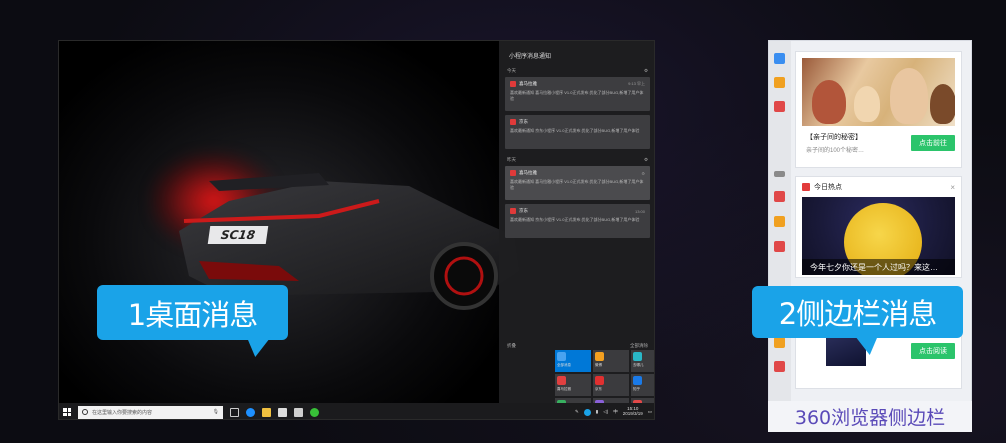 This screenshot has width=1006, height=443. Describe the element at coordinates (238, 235) in the screenshot. I see `license-plate: SC18` at that location.